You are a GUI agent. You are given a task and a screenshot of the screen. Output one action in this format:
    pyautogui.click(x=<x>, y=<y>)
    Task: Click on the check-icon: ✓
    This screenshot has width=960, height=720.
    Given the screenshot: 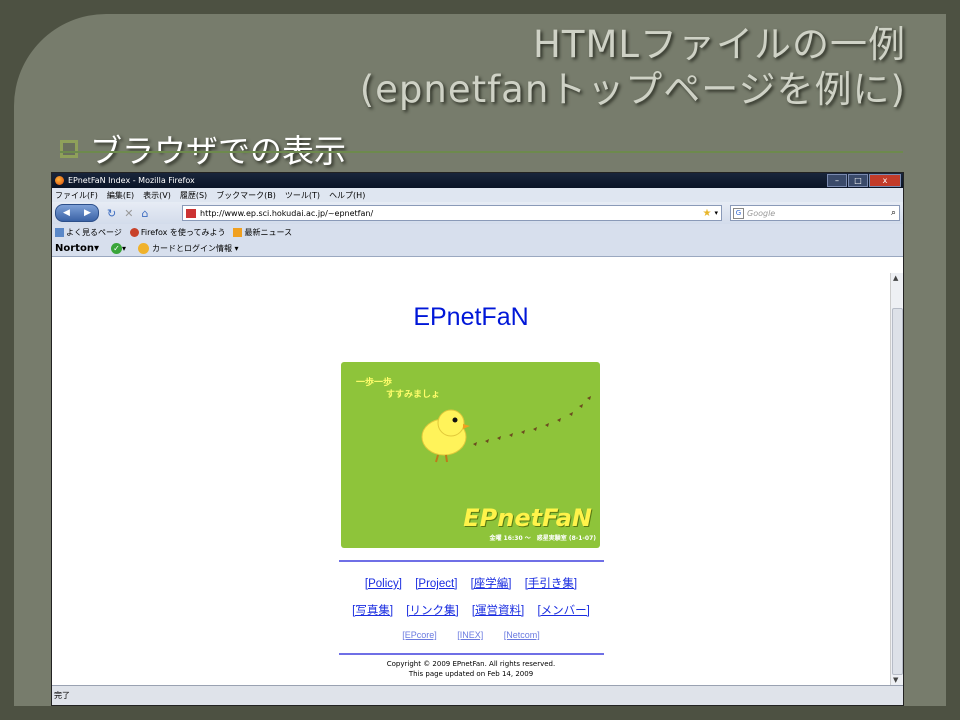 What is the action you would take?
    pyautogui.click(x=116, y=248)
    